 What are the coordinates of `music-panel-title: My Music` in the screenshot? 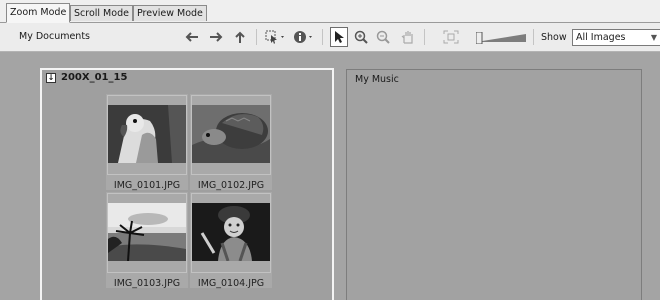 It's located at (377, 79).